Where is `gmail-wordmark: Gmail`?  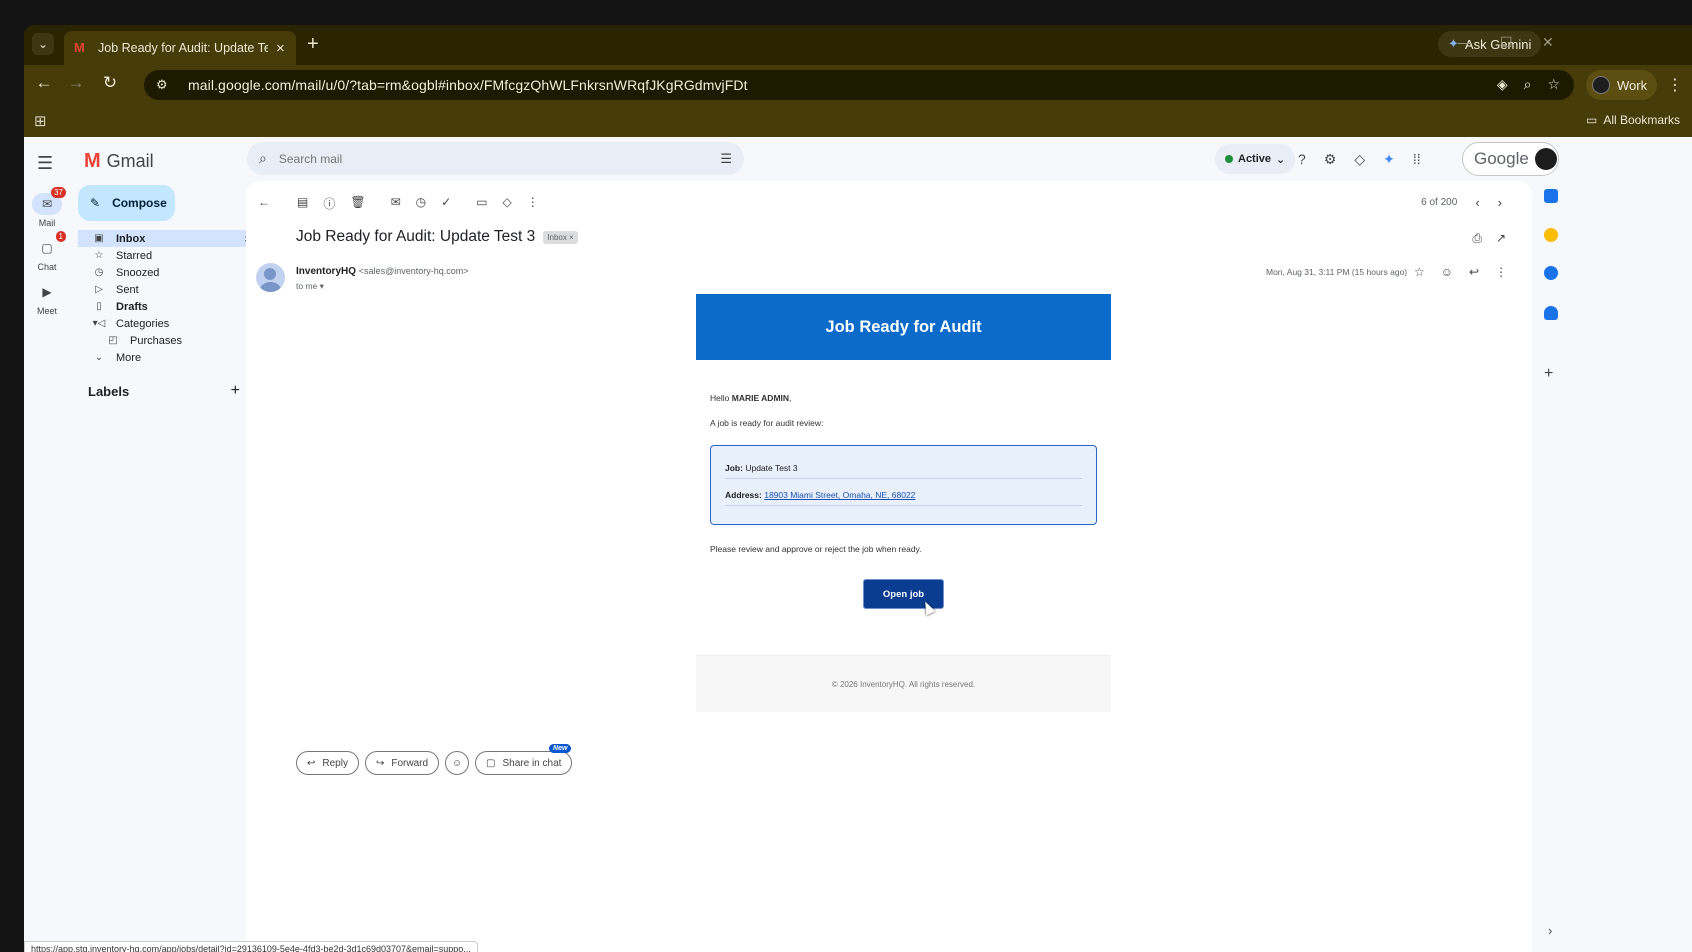 gmail-wordmark: Gmail is located at coordinates (130, 161).